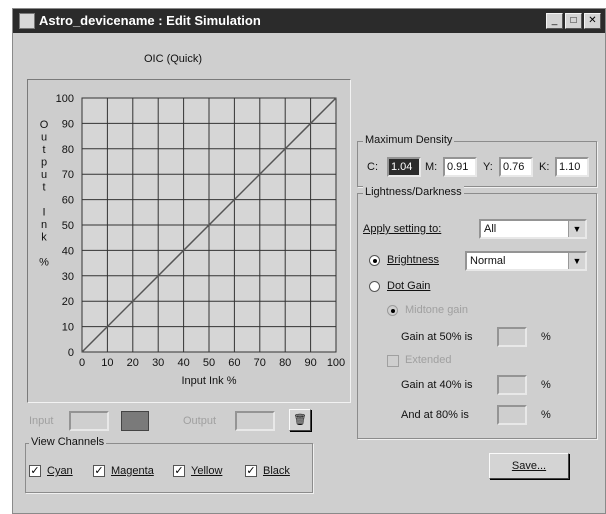 This screenshot has width=606, height=514. What do you see at coordinates (546, 337) in the screenshot?
I see `gain50-pct: %` at bounding box center [546, 337].